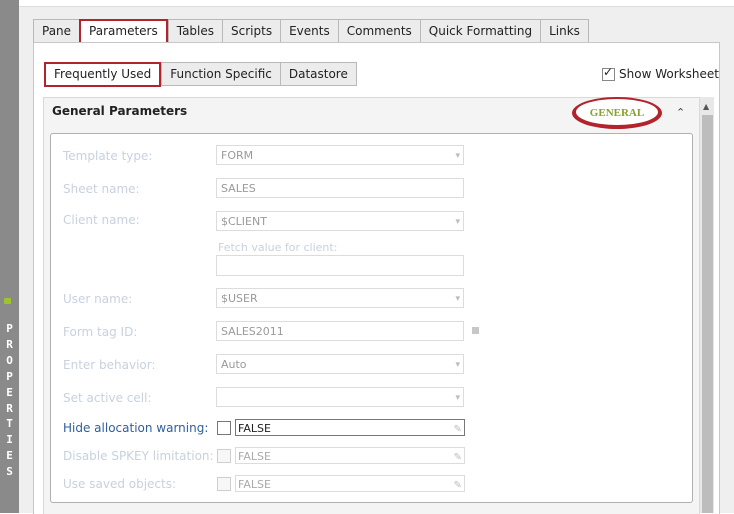 Image resolution: width=734 pixels, height=514 pixels. Describe the element at coordinates (480, 31) in the screenshot. I see `tab-quick-formatting: Quick Formatting` at that location.